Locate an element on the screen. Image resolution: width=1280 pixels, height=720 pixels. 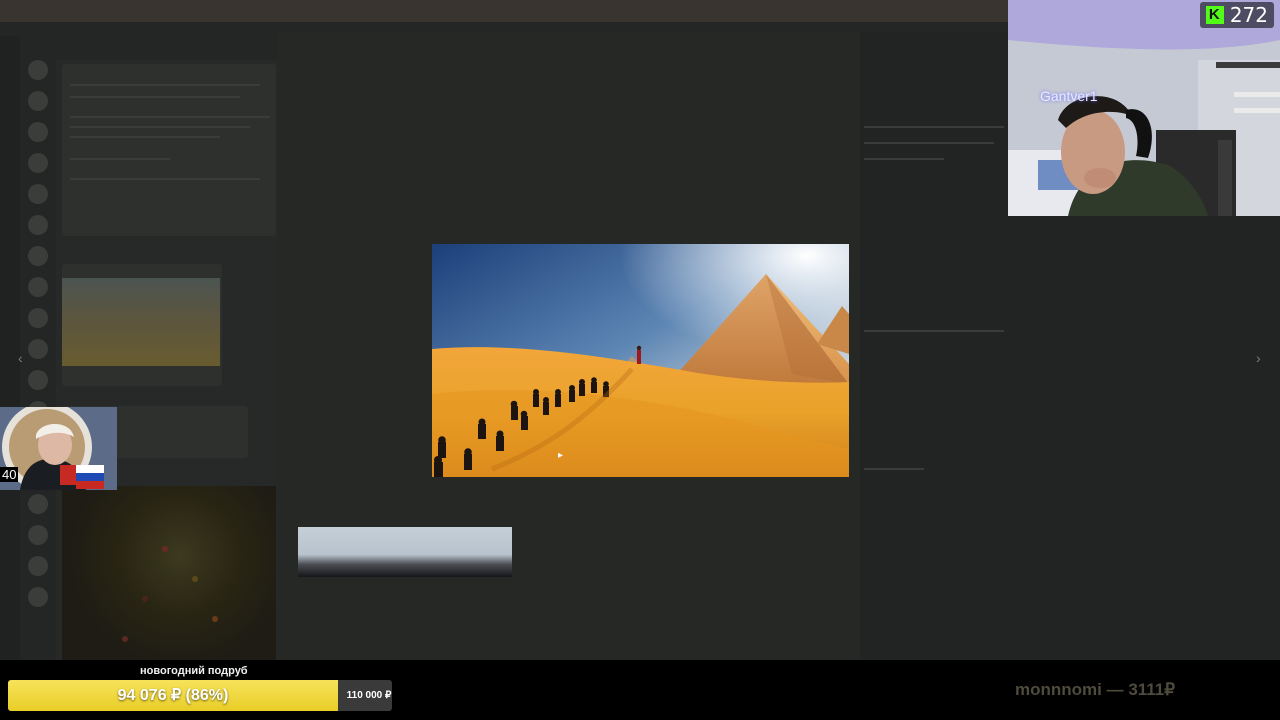
next-image-arrow: › is located at coordinates (1258, 358).